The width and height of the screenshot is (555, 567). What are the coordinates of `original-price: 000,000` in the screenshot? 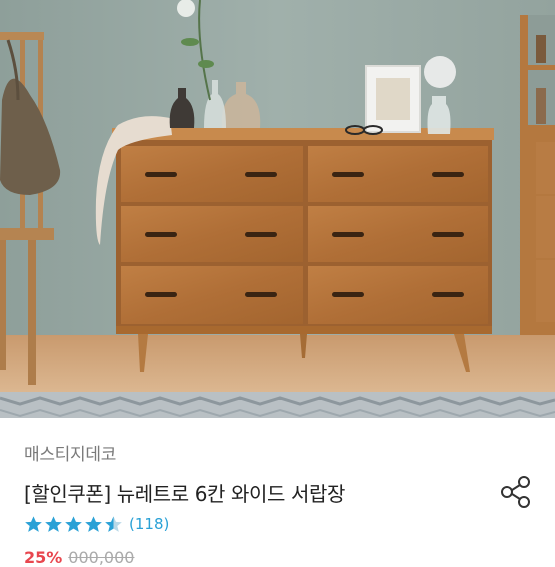 It's located at (101, 557).